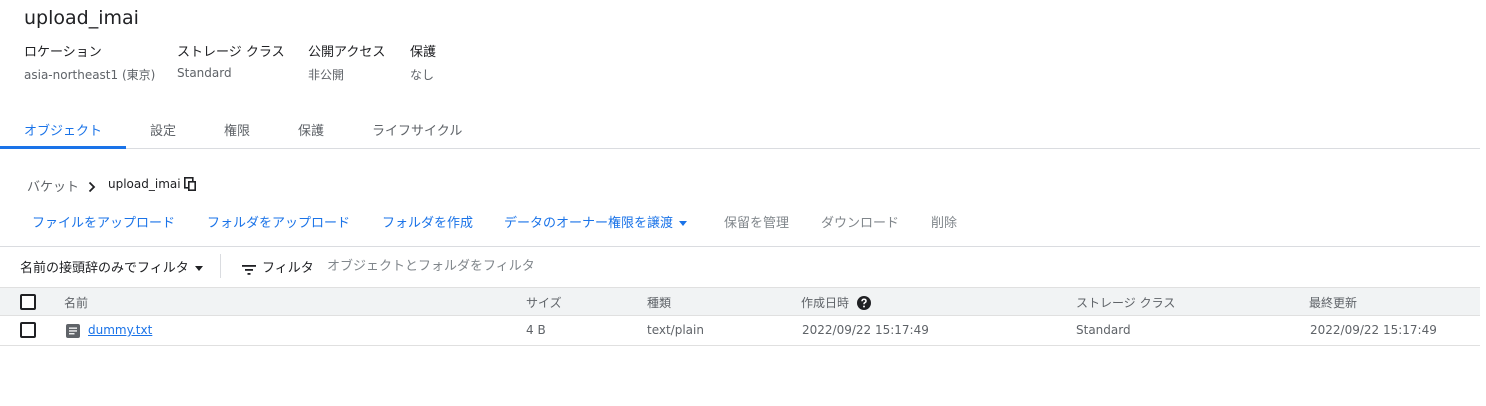 The width and height of the screenshot is (1486, 406). What do you see at coordinates (865, 330) in the screenshot?
I see `file-created: 2022/09/22 15:17:49` at bounding box center [865, 330].